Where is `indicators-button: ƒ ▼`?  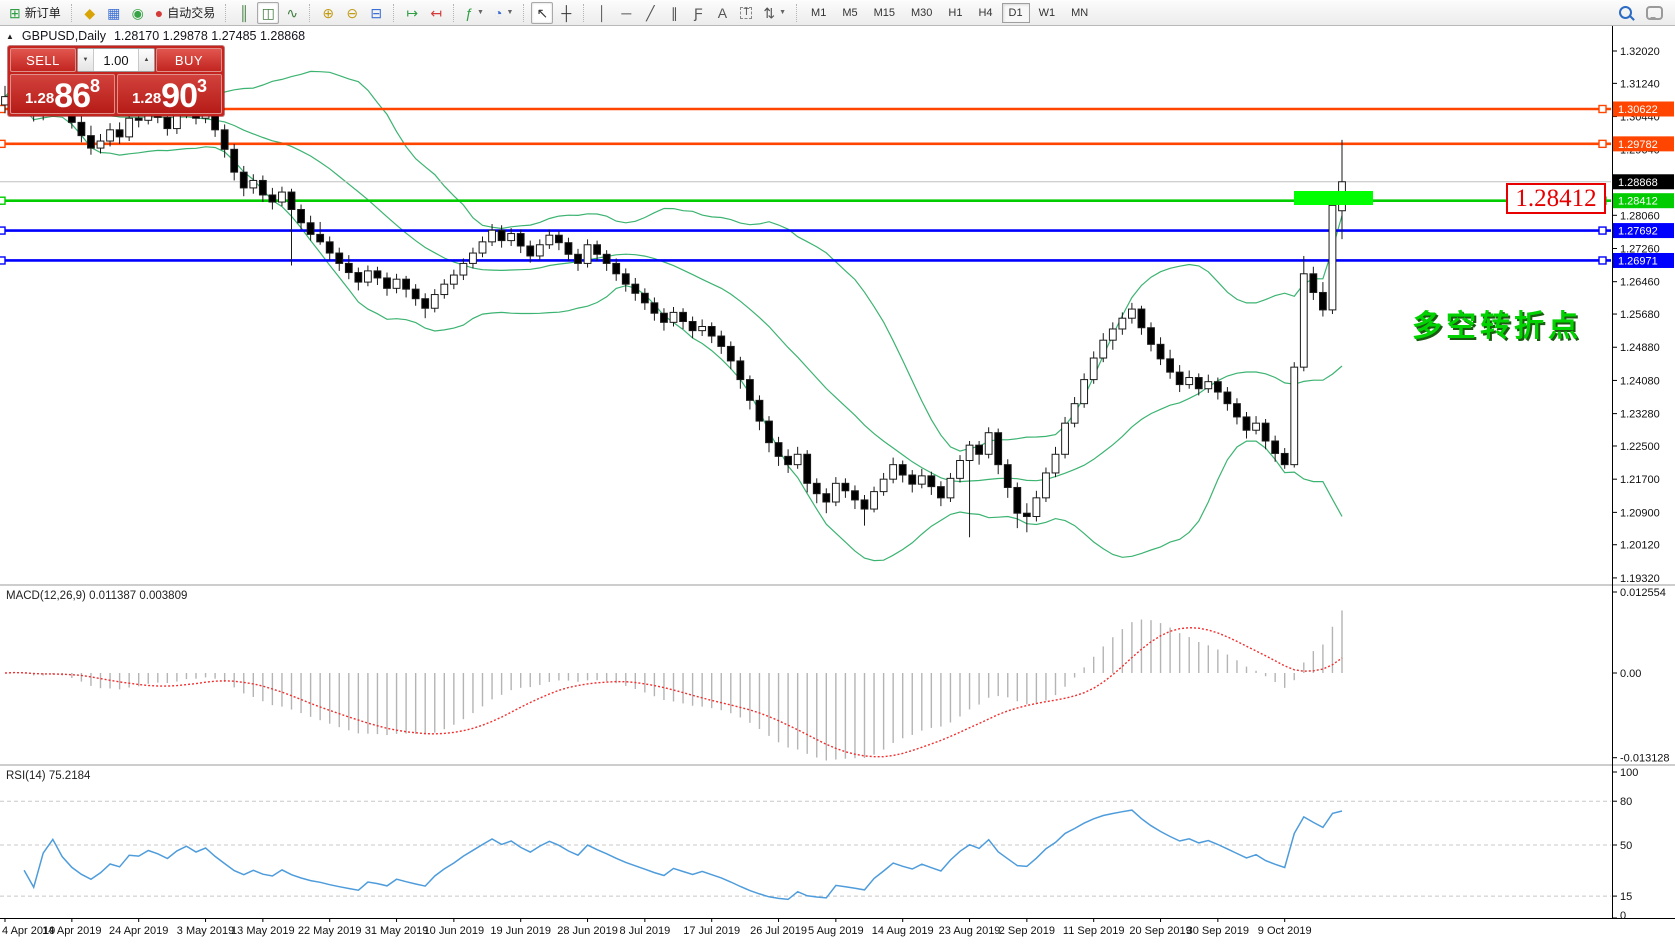
indicators-button: ƒ ▼ is located at coordinates (474, 13).